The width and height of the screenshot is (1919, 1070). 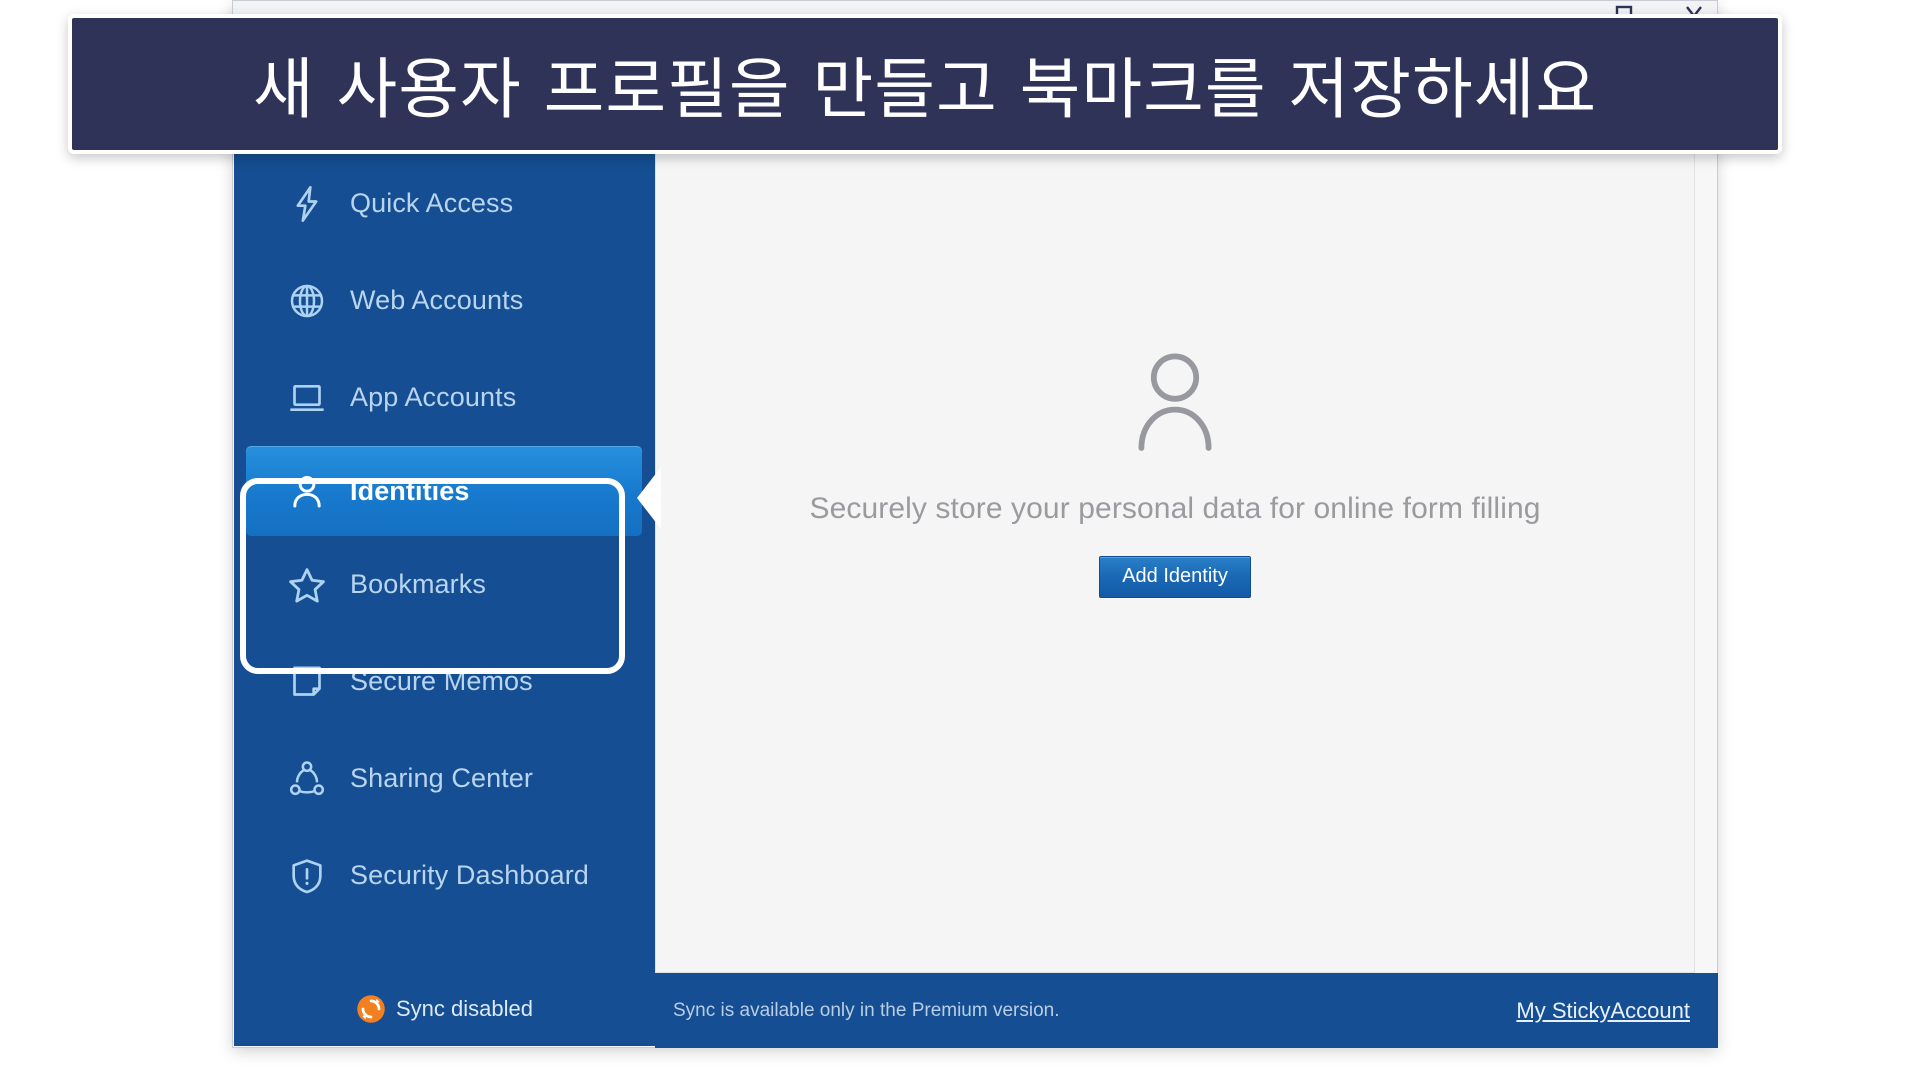 I want to click on sync-status: Sync disabled, so click(x=444, y=1009).